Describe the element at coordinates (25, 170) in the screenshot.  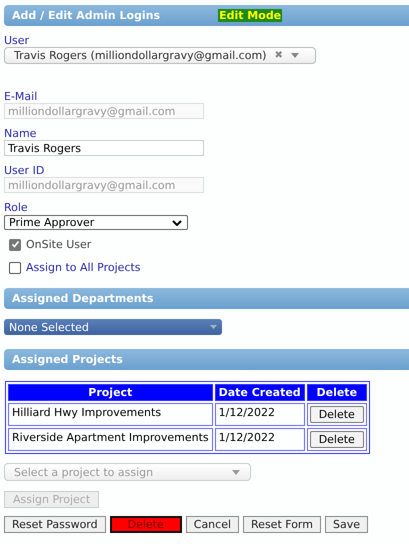
I see `field-label: User ID` at that location.